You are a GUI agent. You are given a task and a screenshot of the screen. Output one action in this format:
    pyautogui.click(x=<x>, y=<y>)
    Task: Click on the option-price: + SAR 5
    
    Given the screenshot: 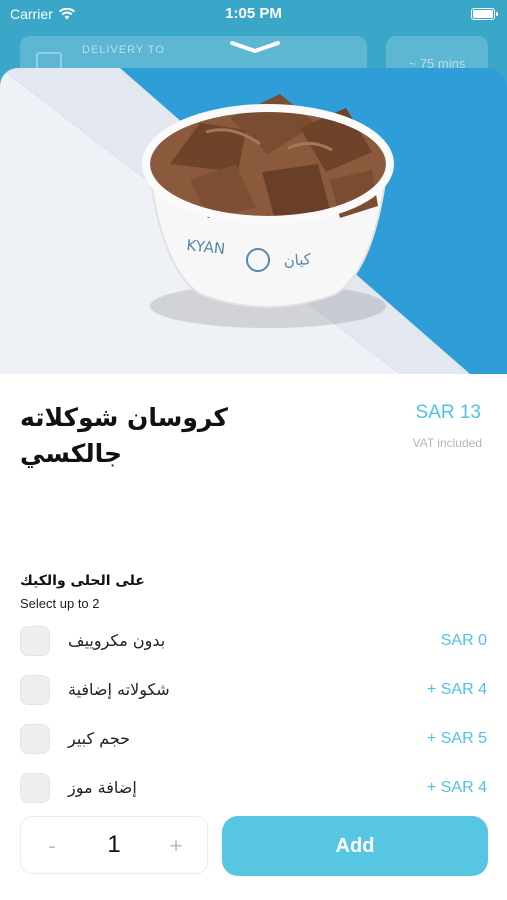 What is the action you would take?
    pyautogui.click(x=456, y=738)
    